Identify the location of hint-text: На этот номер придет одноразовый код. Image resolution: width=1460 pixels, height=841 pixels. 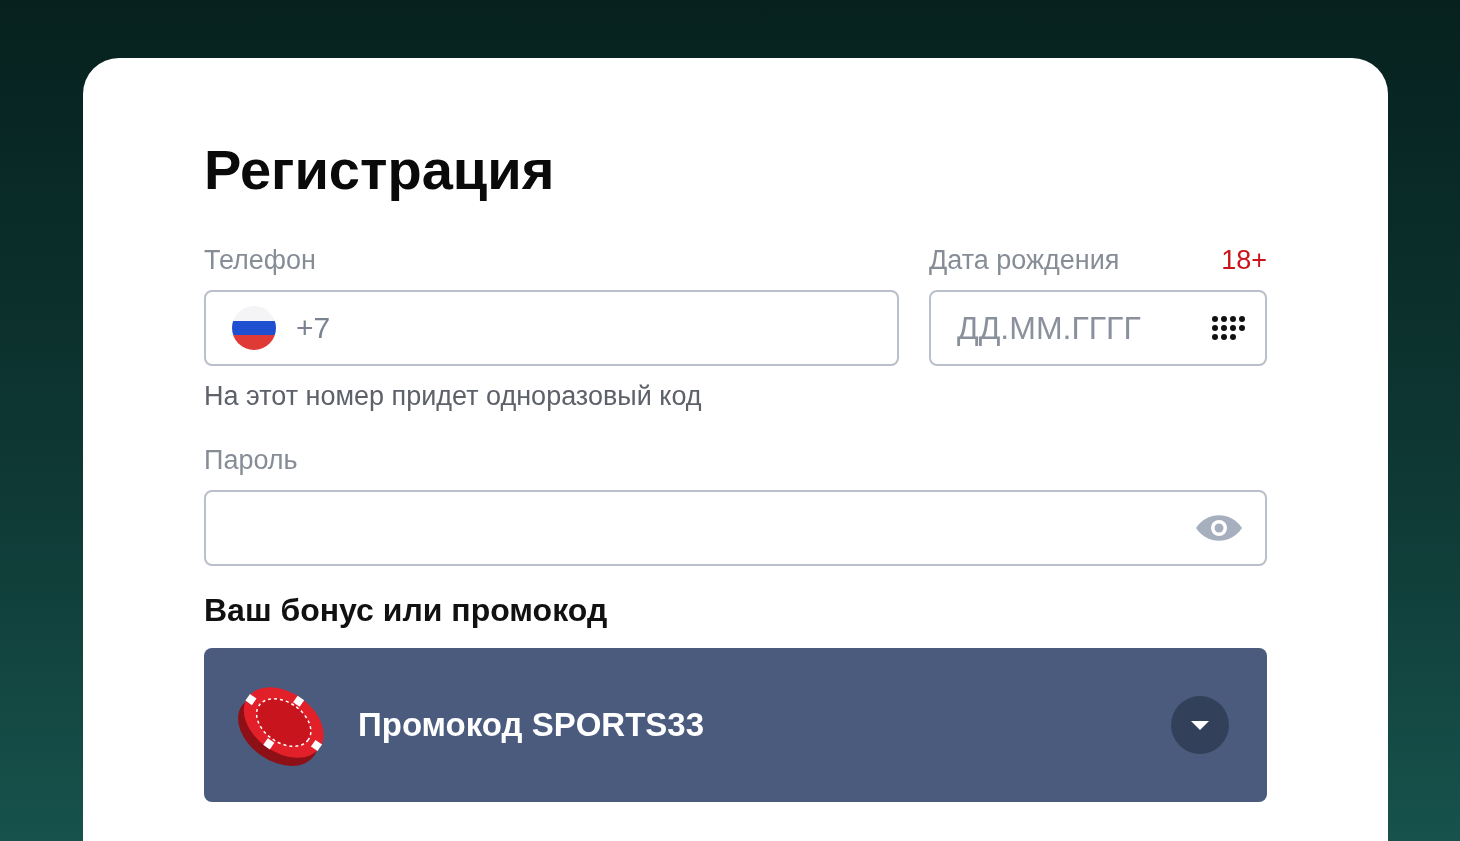
(453, 396).